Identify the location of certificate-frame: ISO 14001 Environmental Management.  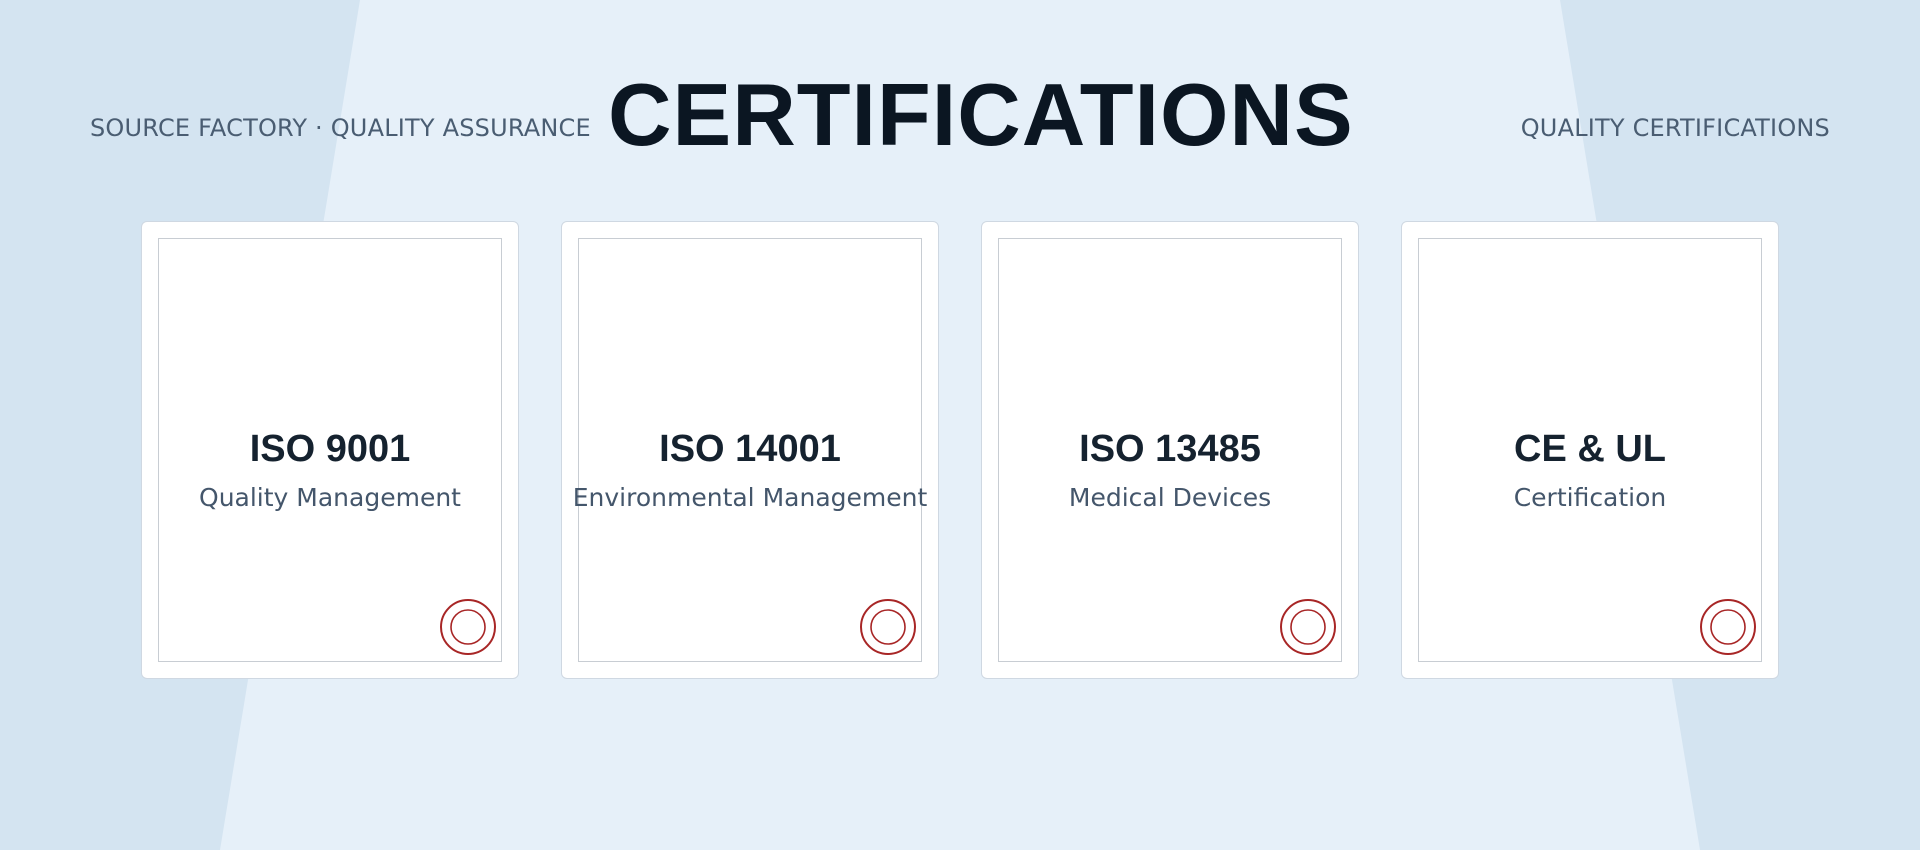
(750, 450).